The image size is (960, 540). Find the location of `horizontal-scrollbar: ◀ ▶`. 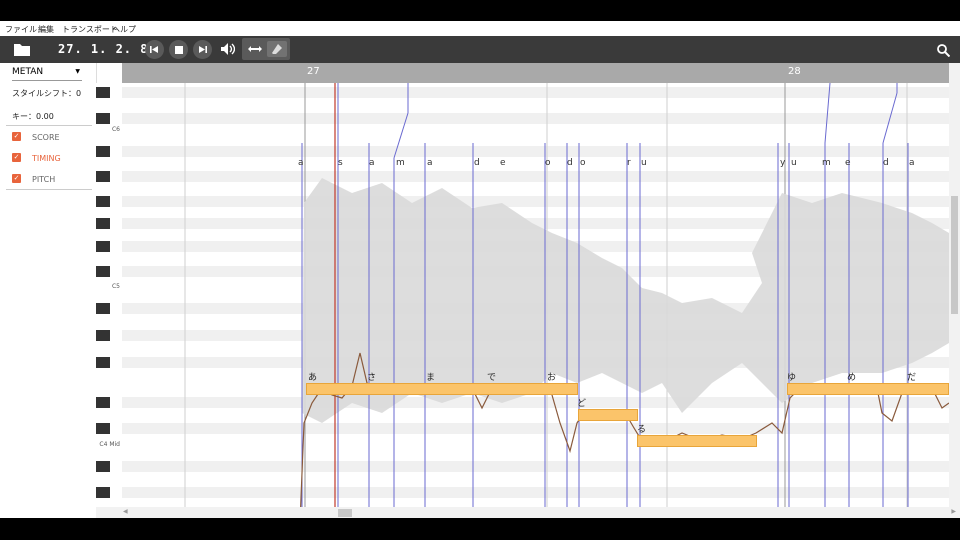

horizontal-scrollbar: ◀ ▶ is located at coordinates (528, 512).